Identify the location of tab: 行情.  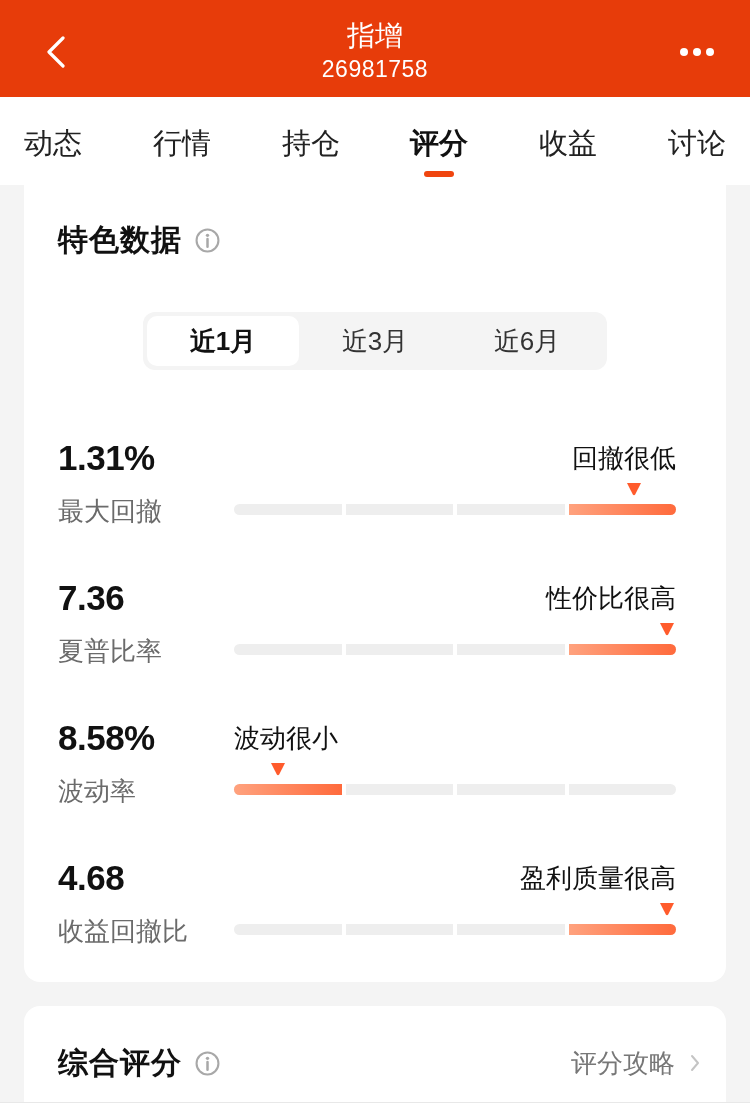
(181, 141).